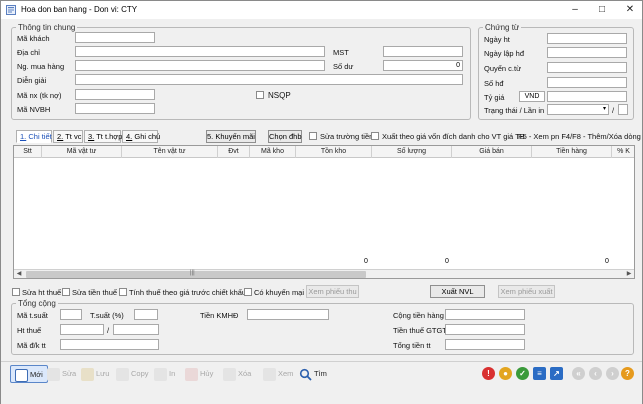 The image size is (643, 404). Describe the element at coordinates (34, 136) in the screenshot. I see `tab-chi-tiet: 1. Chi tiết` at that location.